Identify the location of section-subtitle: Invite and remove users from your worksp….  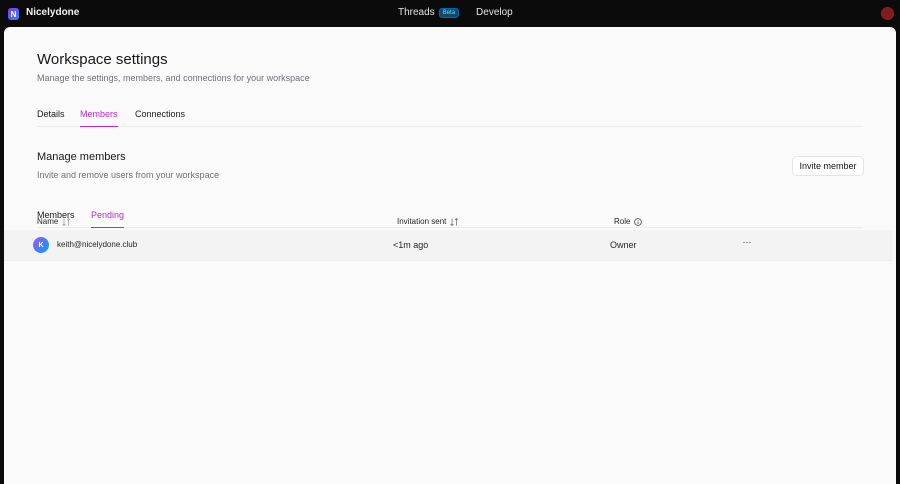
(128, 175).